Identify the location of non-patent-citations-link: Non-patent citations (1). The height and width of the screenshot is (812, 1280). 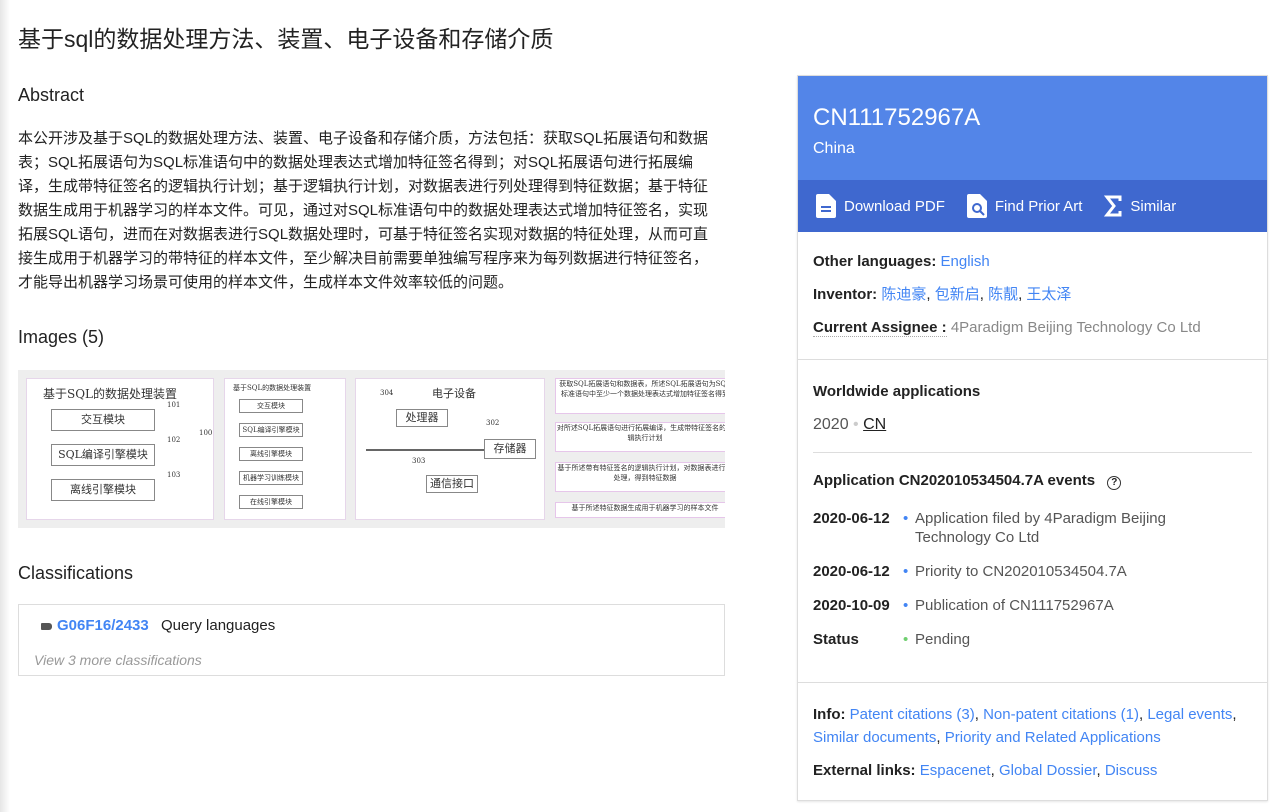
(1061, 714).